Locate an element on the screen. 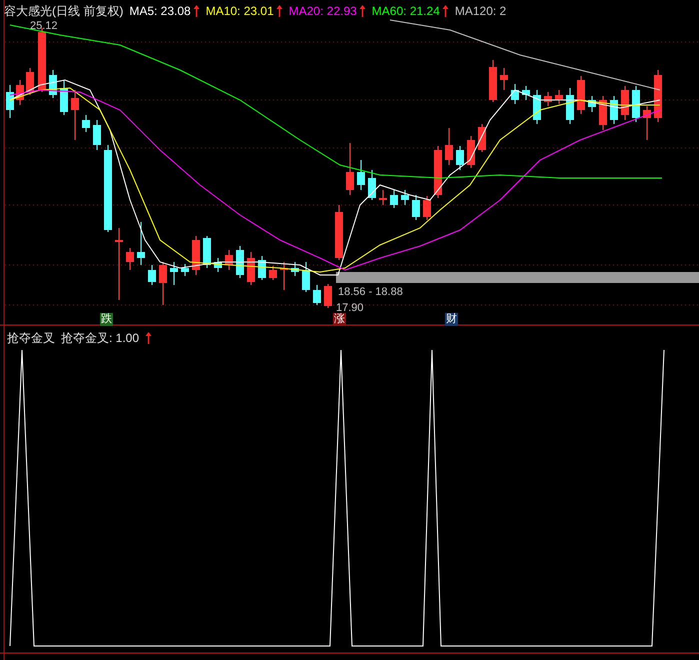 The image size is (699, 660). chart-title: 容大感光(日线 前复权) is located at coordinates (64, 11).